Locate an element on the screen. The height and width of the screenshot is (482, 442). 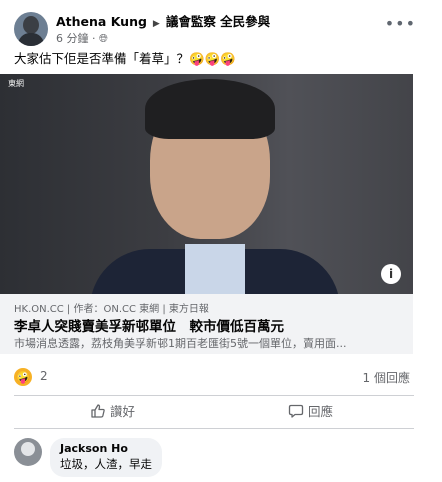
commenter-name: Jackson Ho is located at coordinates (106, 448).